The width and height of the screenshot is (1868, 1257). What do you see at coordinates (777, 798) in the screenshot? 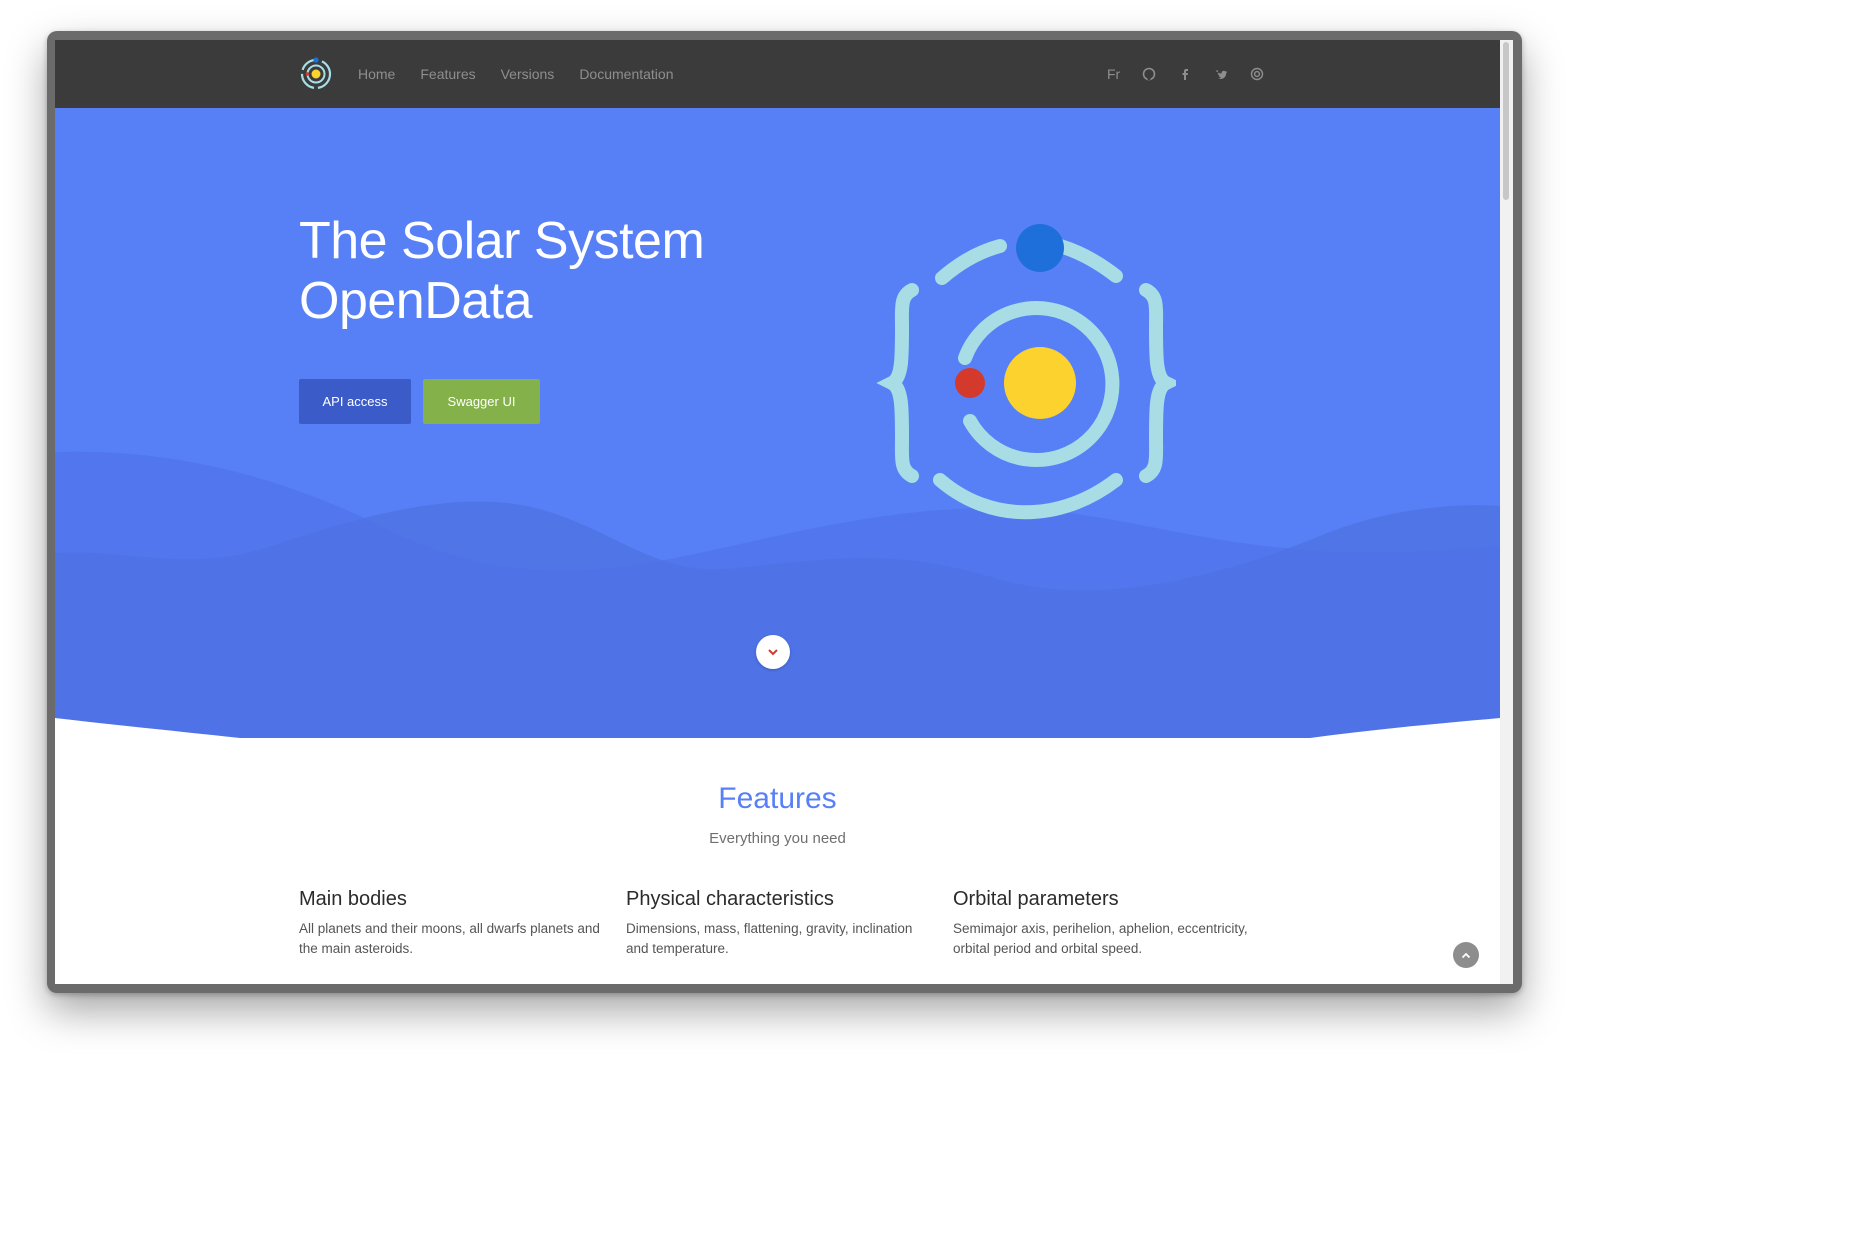
I see `features-title: Features` at bounding box center [777, 798].